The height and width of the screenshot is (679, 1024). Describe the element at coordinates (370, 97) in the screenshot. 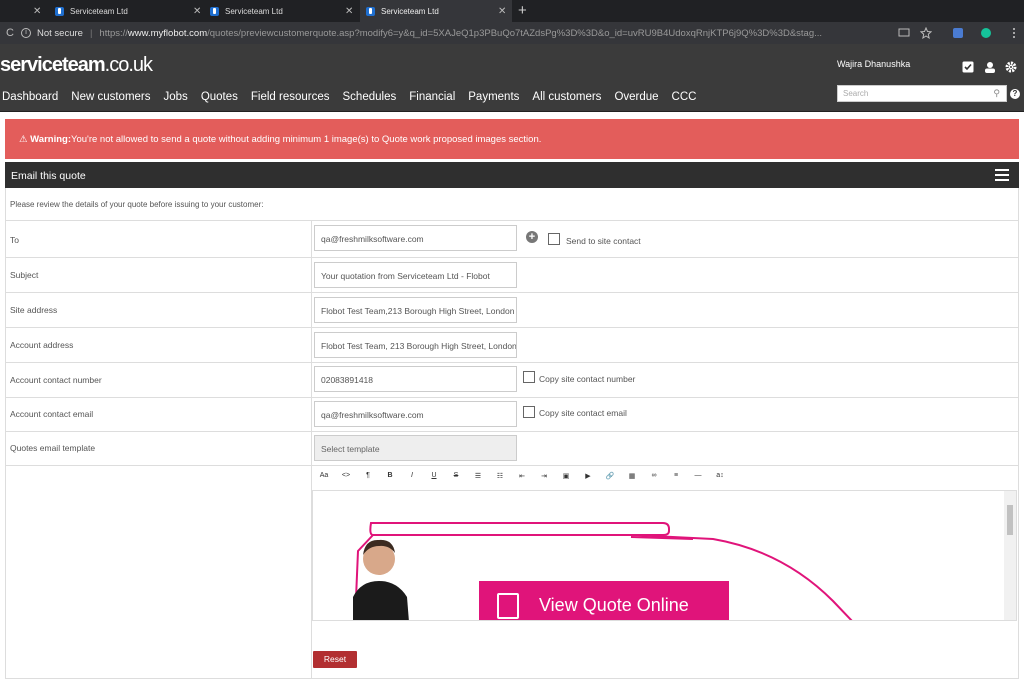

I see `menu-item-schedules: Schedules` at that location.